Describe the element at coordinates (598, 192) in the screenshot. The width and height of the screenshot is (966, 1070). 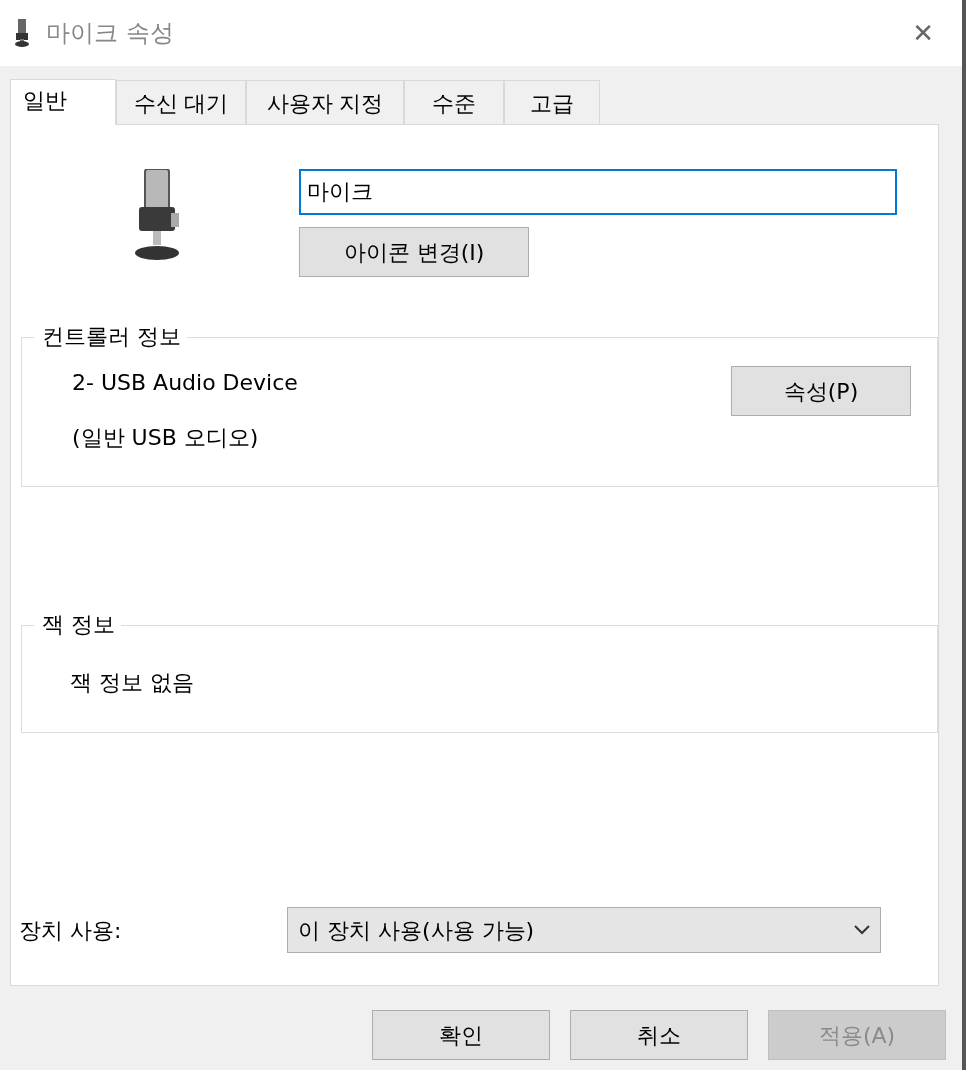
I see `name-field: 마이크` at that location.